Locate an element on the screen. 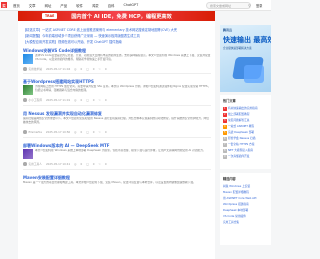 Image resolution: width=320 pixels, height=259 pixels. article-date: 2025-05-17 10:56 is located at coordinates (58, 132).